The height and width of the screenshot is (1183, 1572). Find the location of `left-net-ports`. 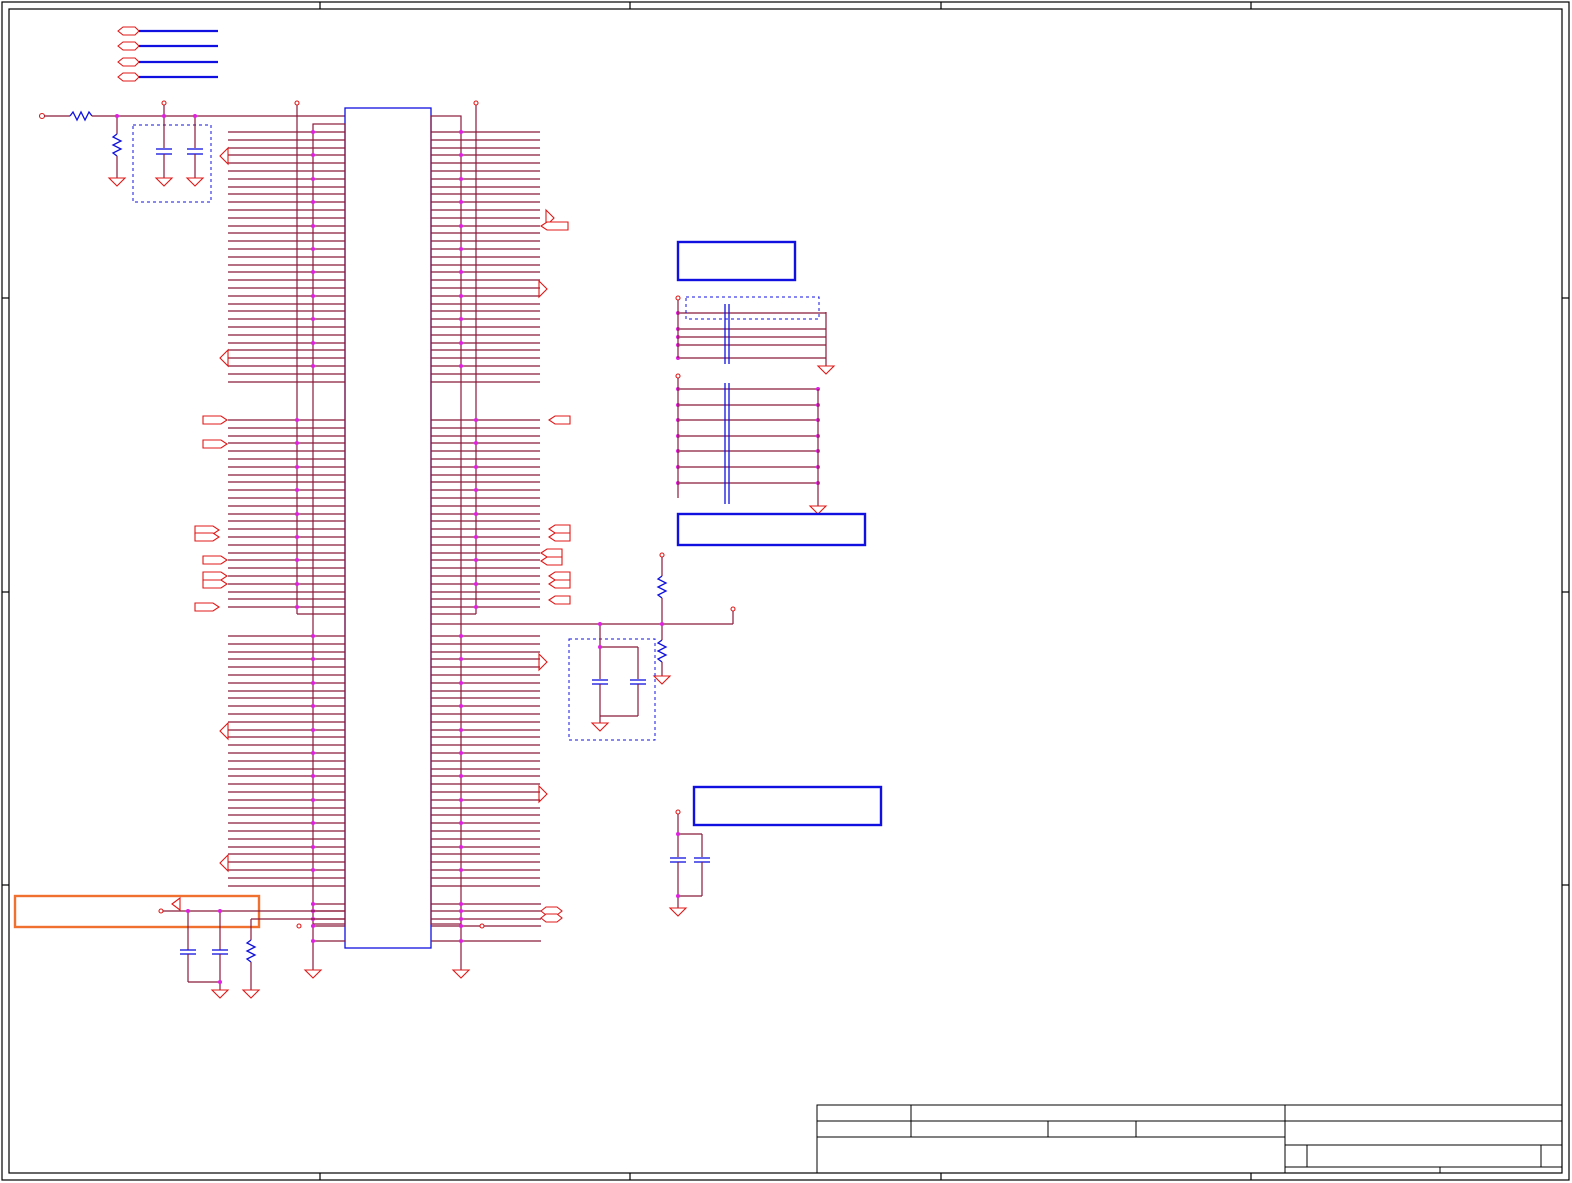

left-net-ports is located at coordinates (211, 509).